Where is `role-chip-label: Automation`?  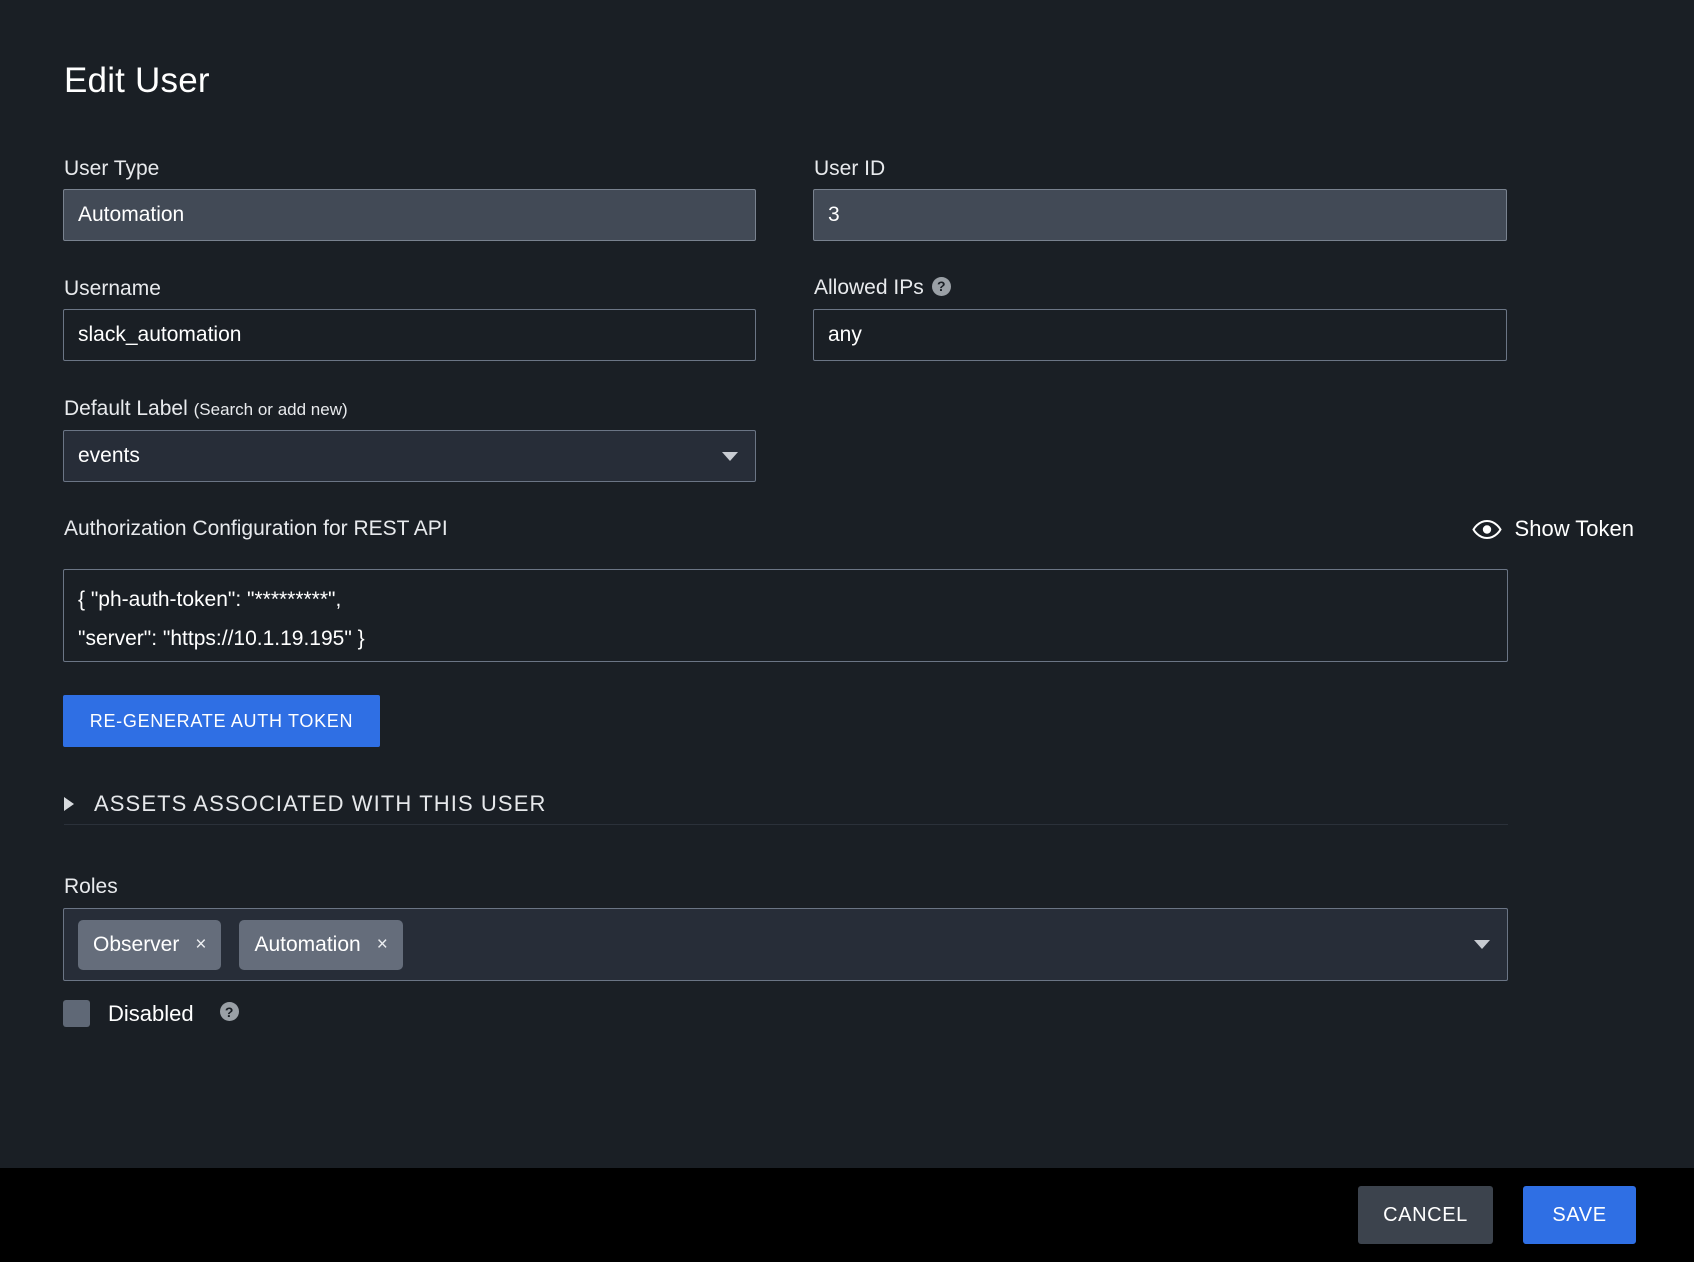
role-chip-label: Automation is located at coordinates (307, 944).